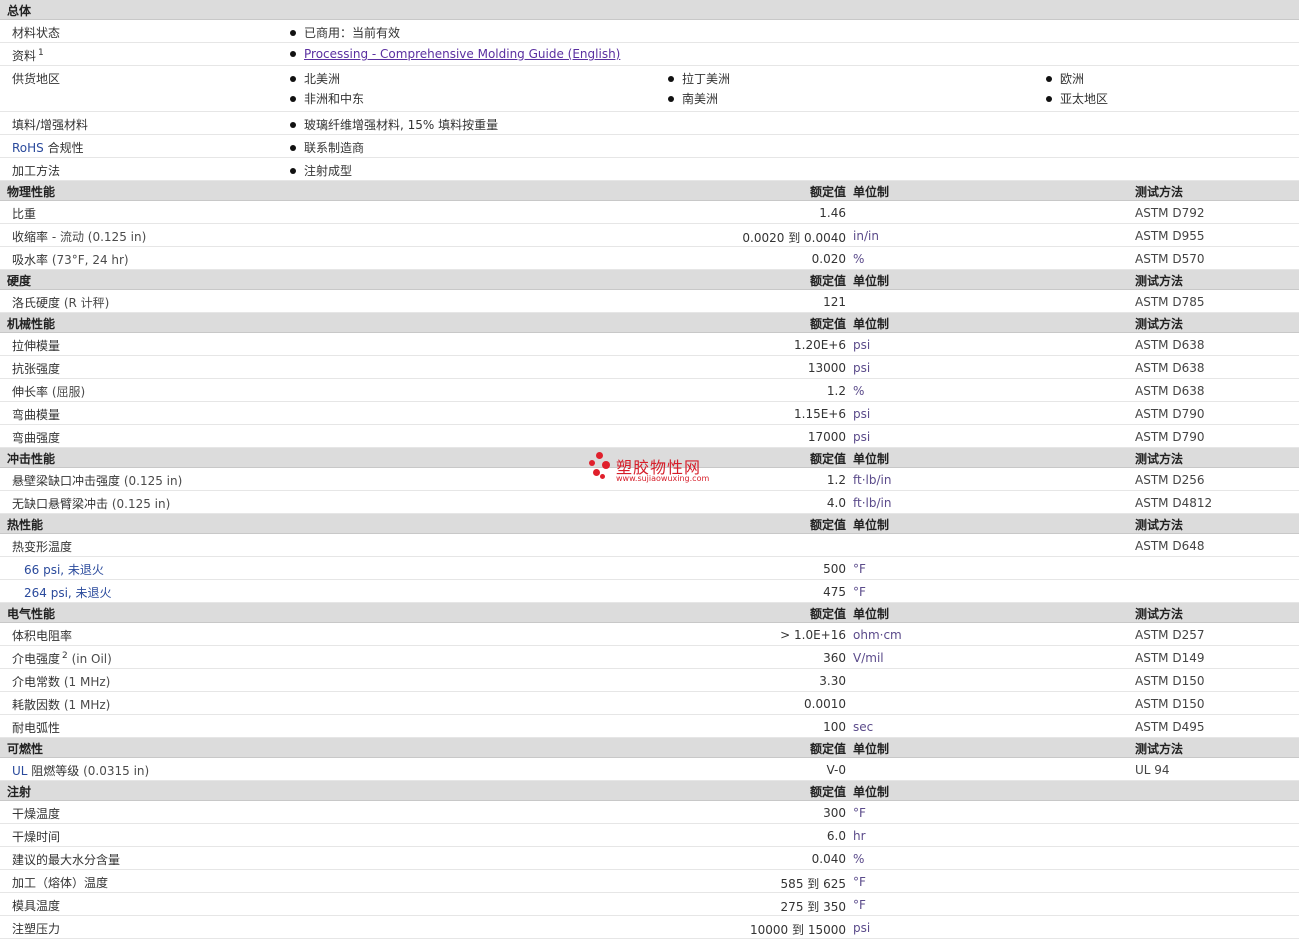  I want to click on rohs-link: RoHS, so click(28, 148).